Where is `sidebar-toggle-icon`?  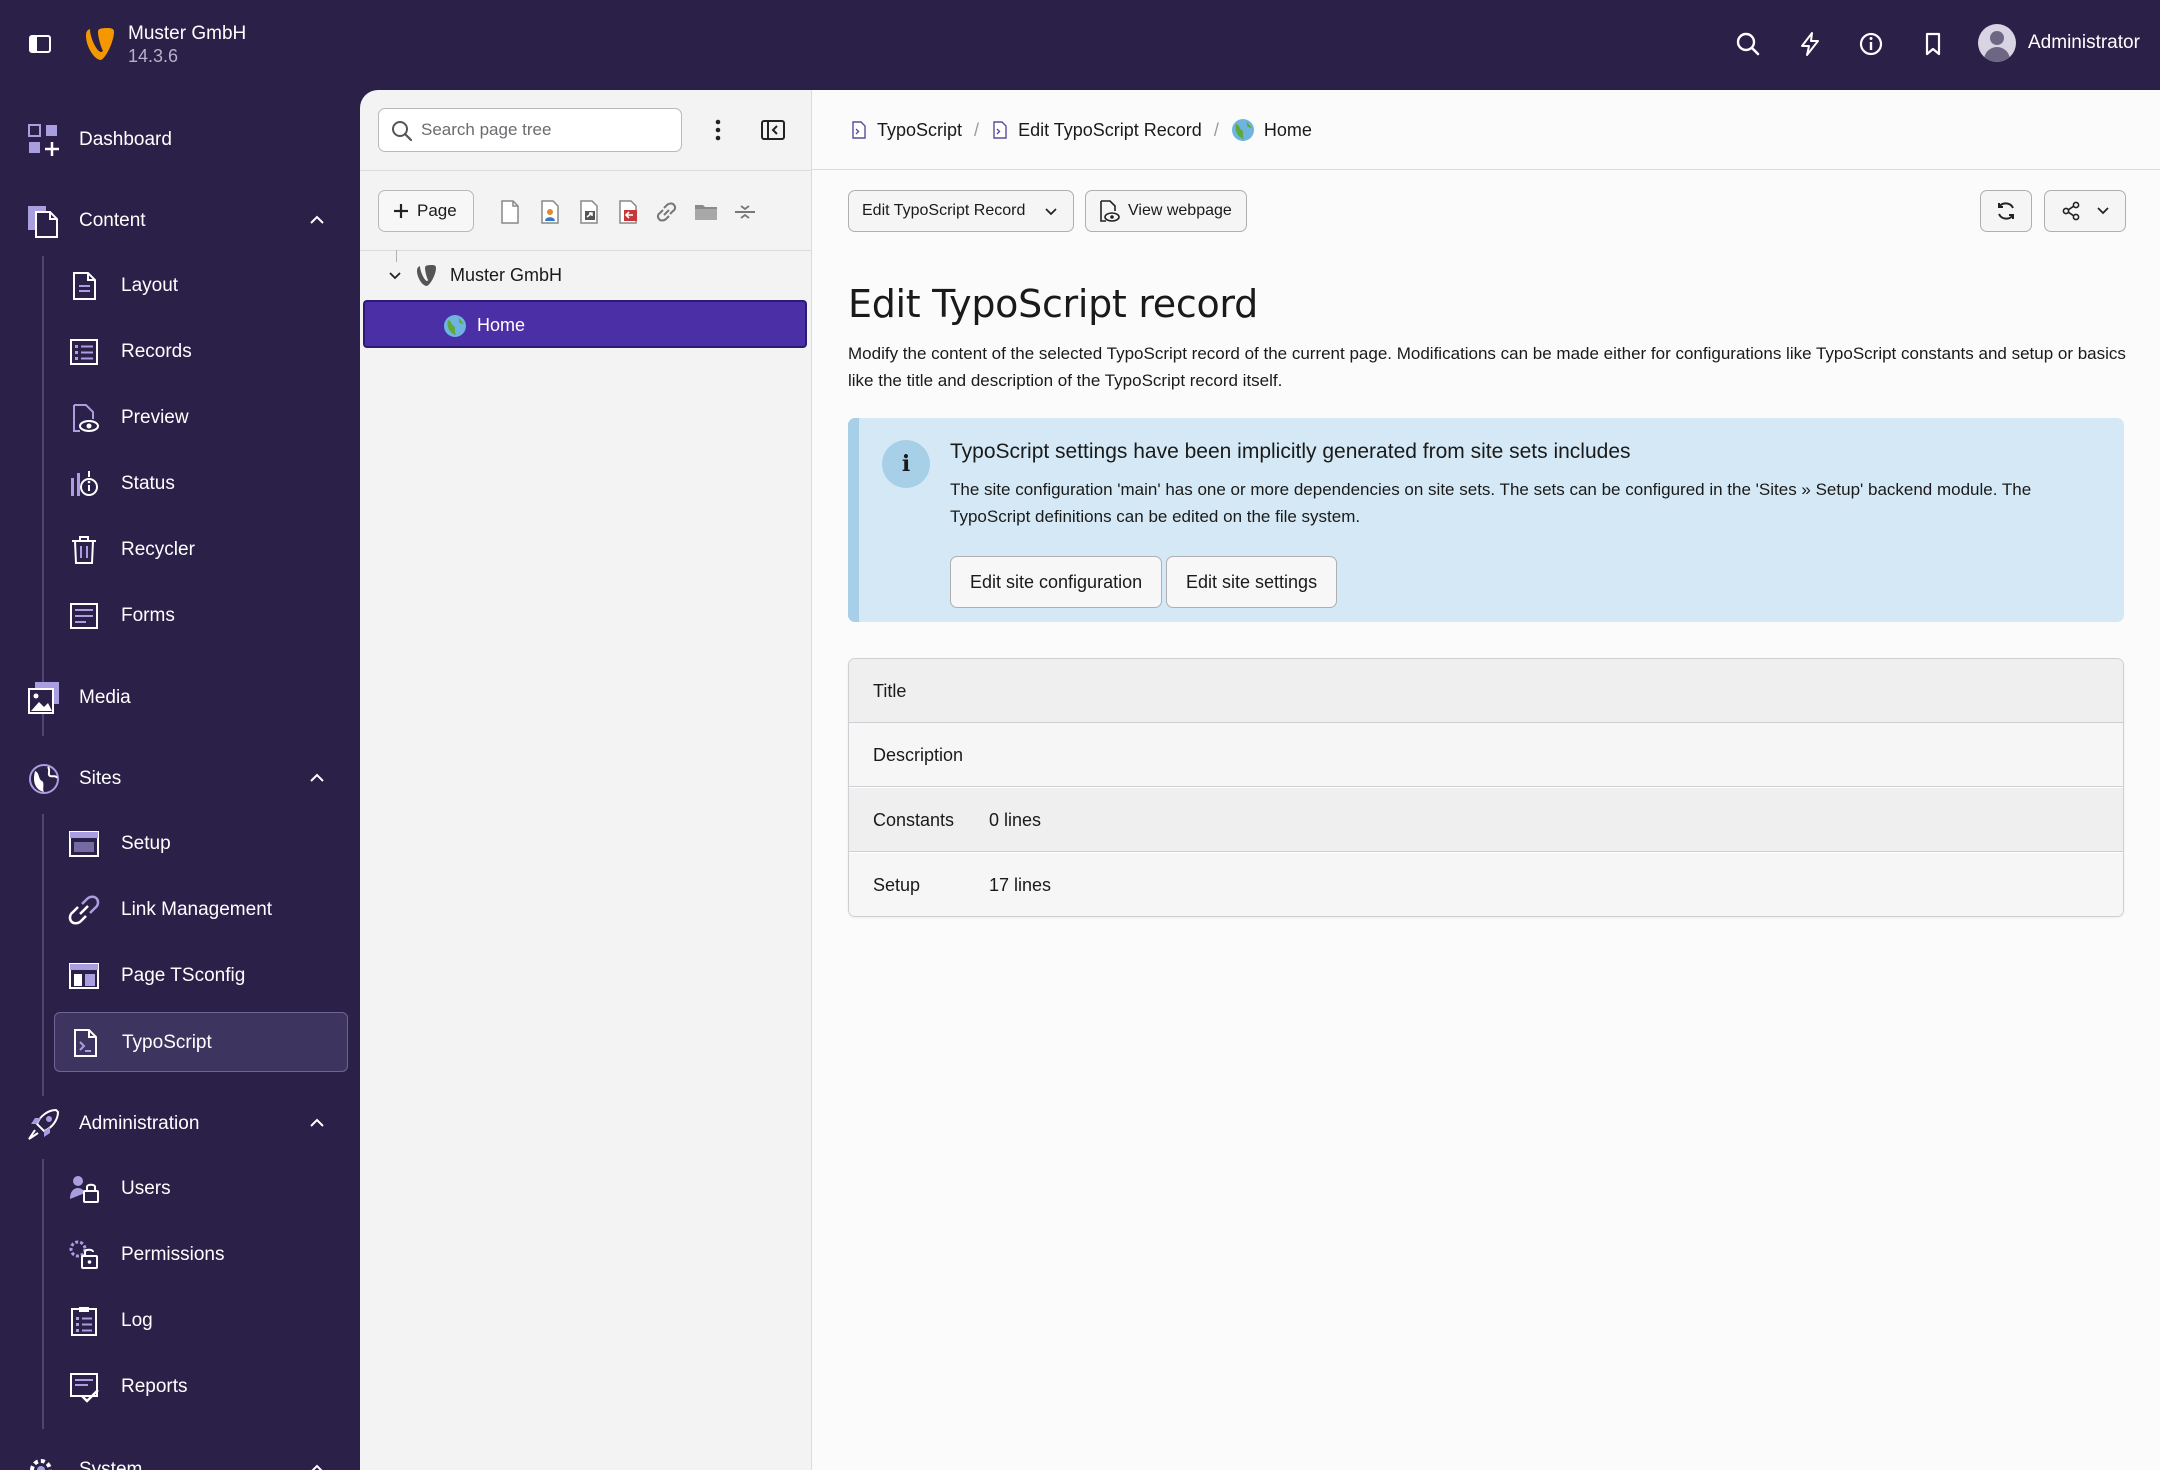
sidebar-toggle-icon is located at coordinates (40, 44).